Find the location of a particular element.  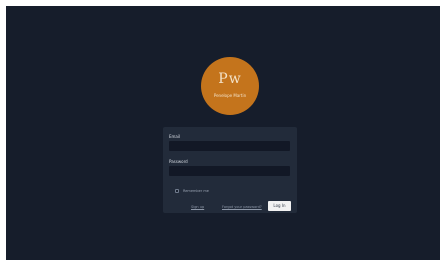

login-button: Log In is located at coordinates (279, 206).